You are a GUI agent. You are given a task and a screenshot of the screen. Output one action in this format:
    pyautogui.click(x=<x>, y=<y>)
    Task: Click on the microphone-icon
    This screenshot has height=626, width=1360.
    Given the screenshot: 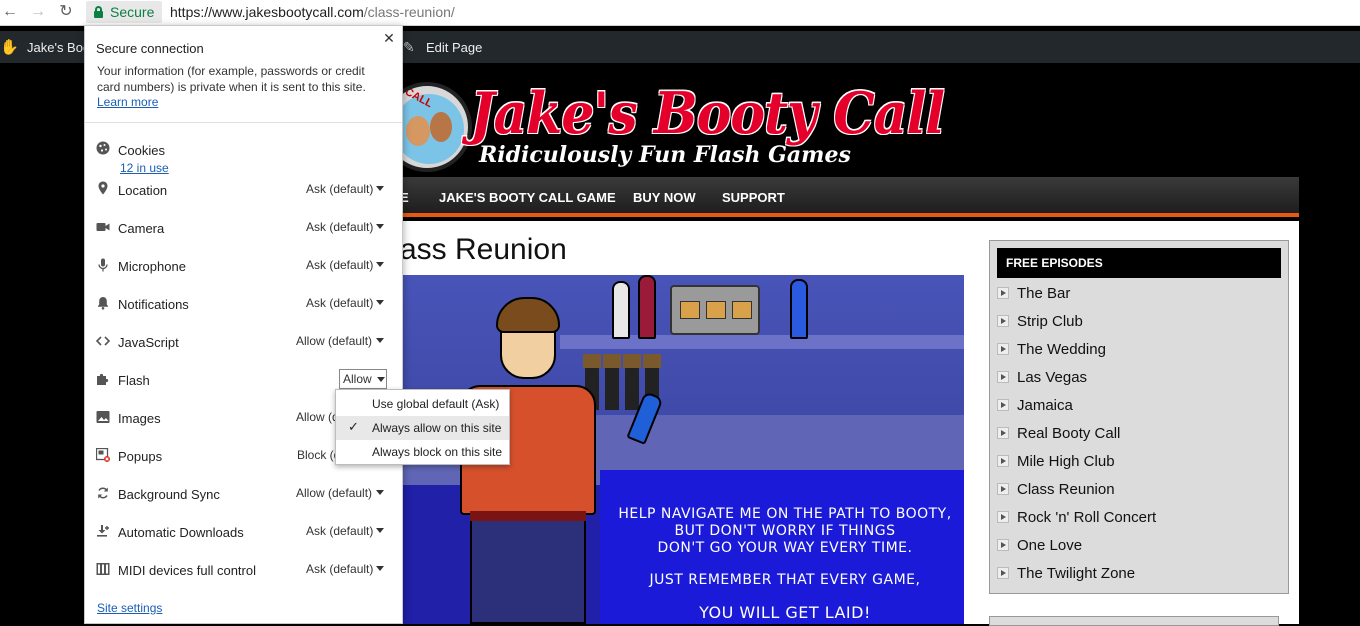 What is the action you would take?
    pyautogui.click(x=103, y=265)
    